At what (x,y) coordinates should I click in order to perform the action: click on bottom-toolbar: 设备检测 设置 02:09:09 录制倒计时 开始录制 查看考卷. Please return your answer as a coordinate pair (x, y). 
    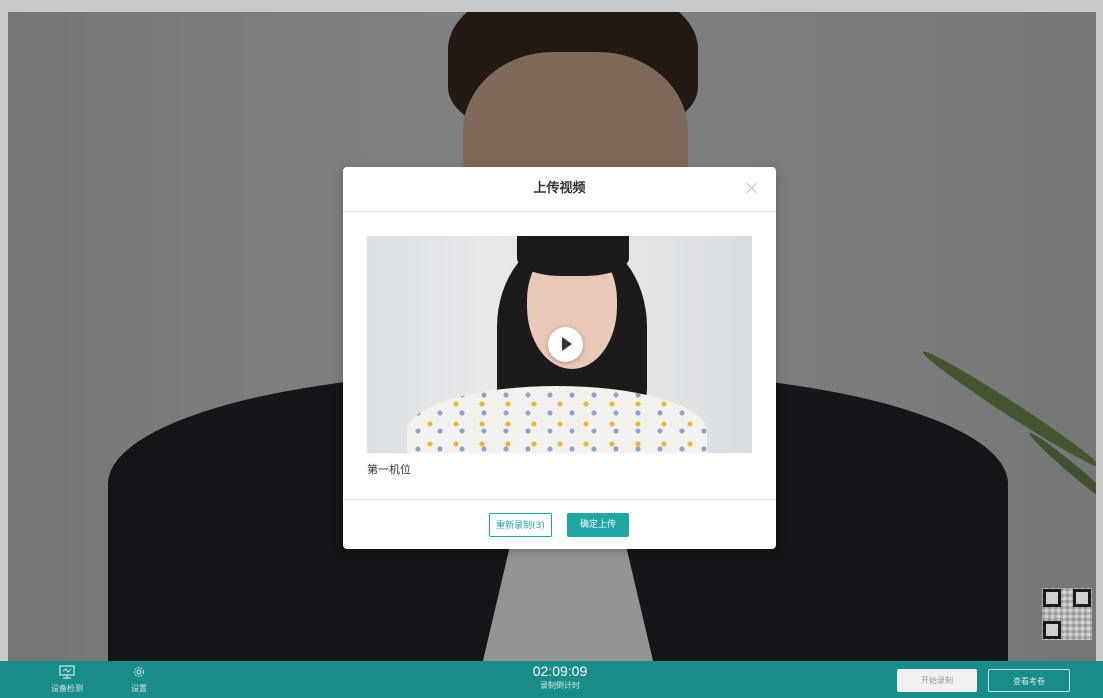
    Looking at the image, I should click on (551, 679).